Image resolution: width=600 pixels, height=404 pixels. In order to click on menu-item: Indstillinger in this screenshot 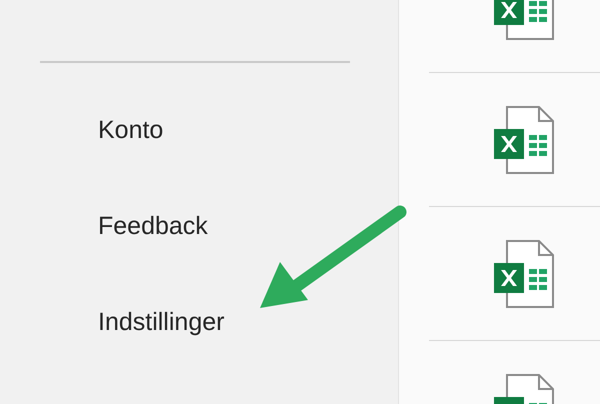, I will do `click(132, 322)`.